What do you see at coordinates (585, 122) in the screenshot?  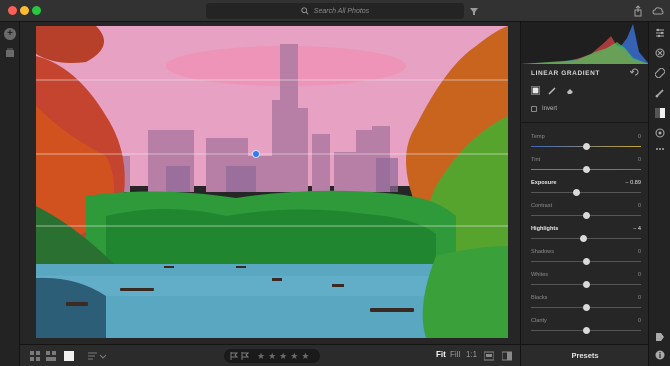 I see `panel-divider` at bounding box center [585, 122].